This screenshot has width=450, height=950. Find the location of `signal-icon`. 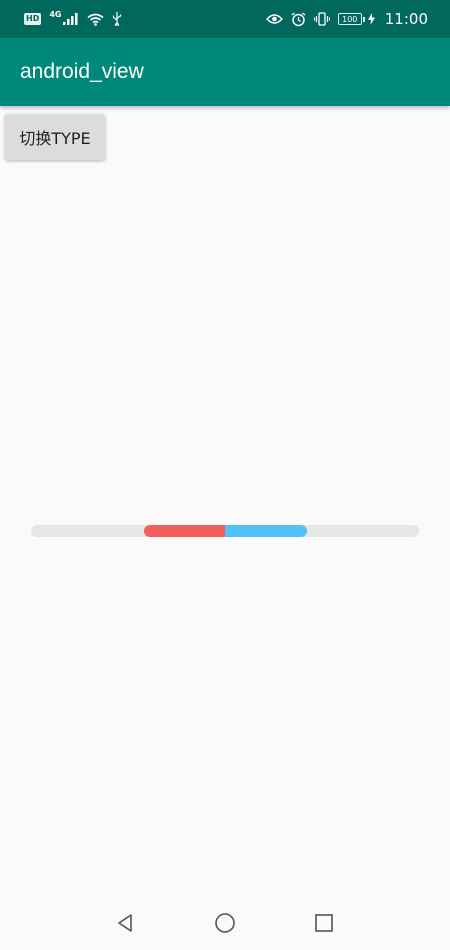

signal-icon is located at coordinates (71, 19).